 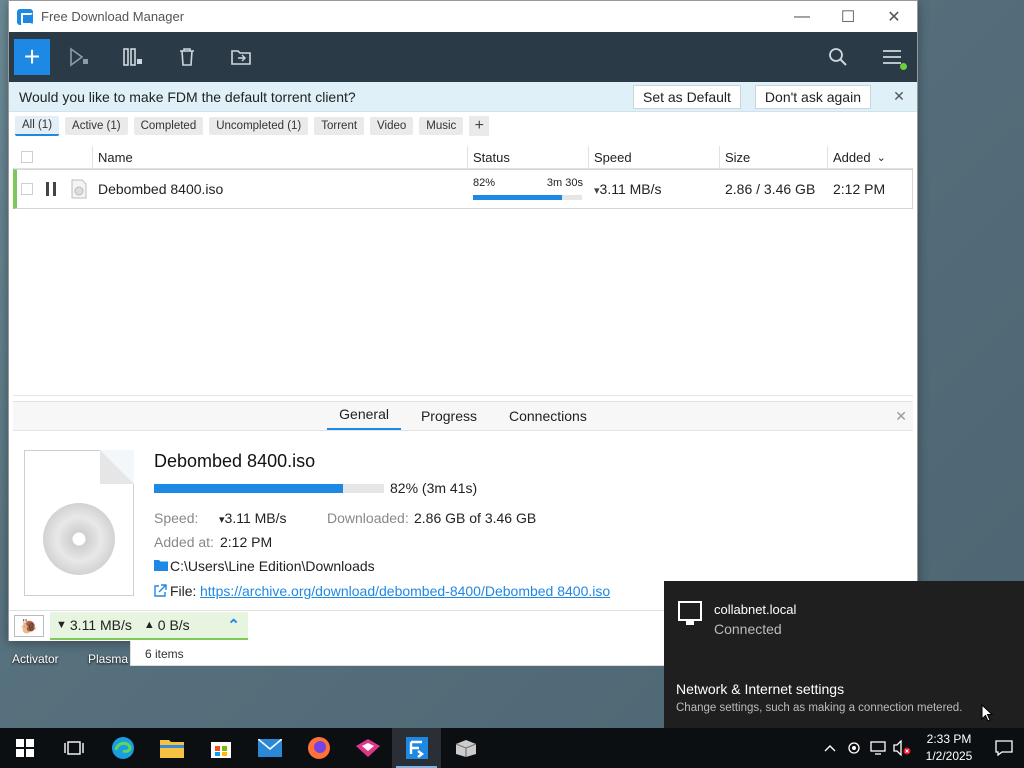 I want to click on tab-general: General, so click(x=364, y=418).